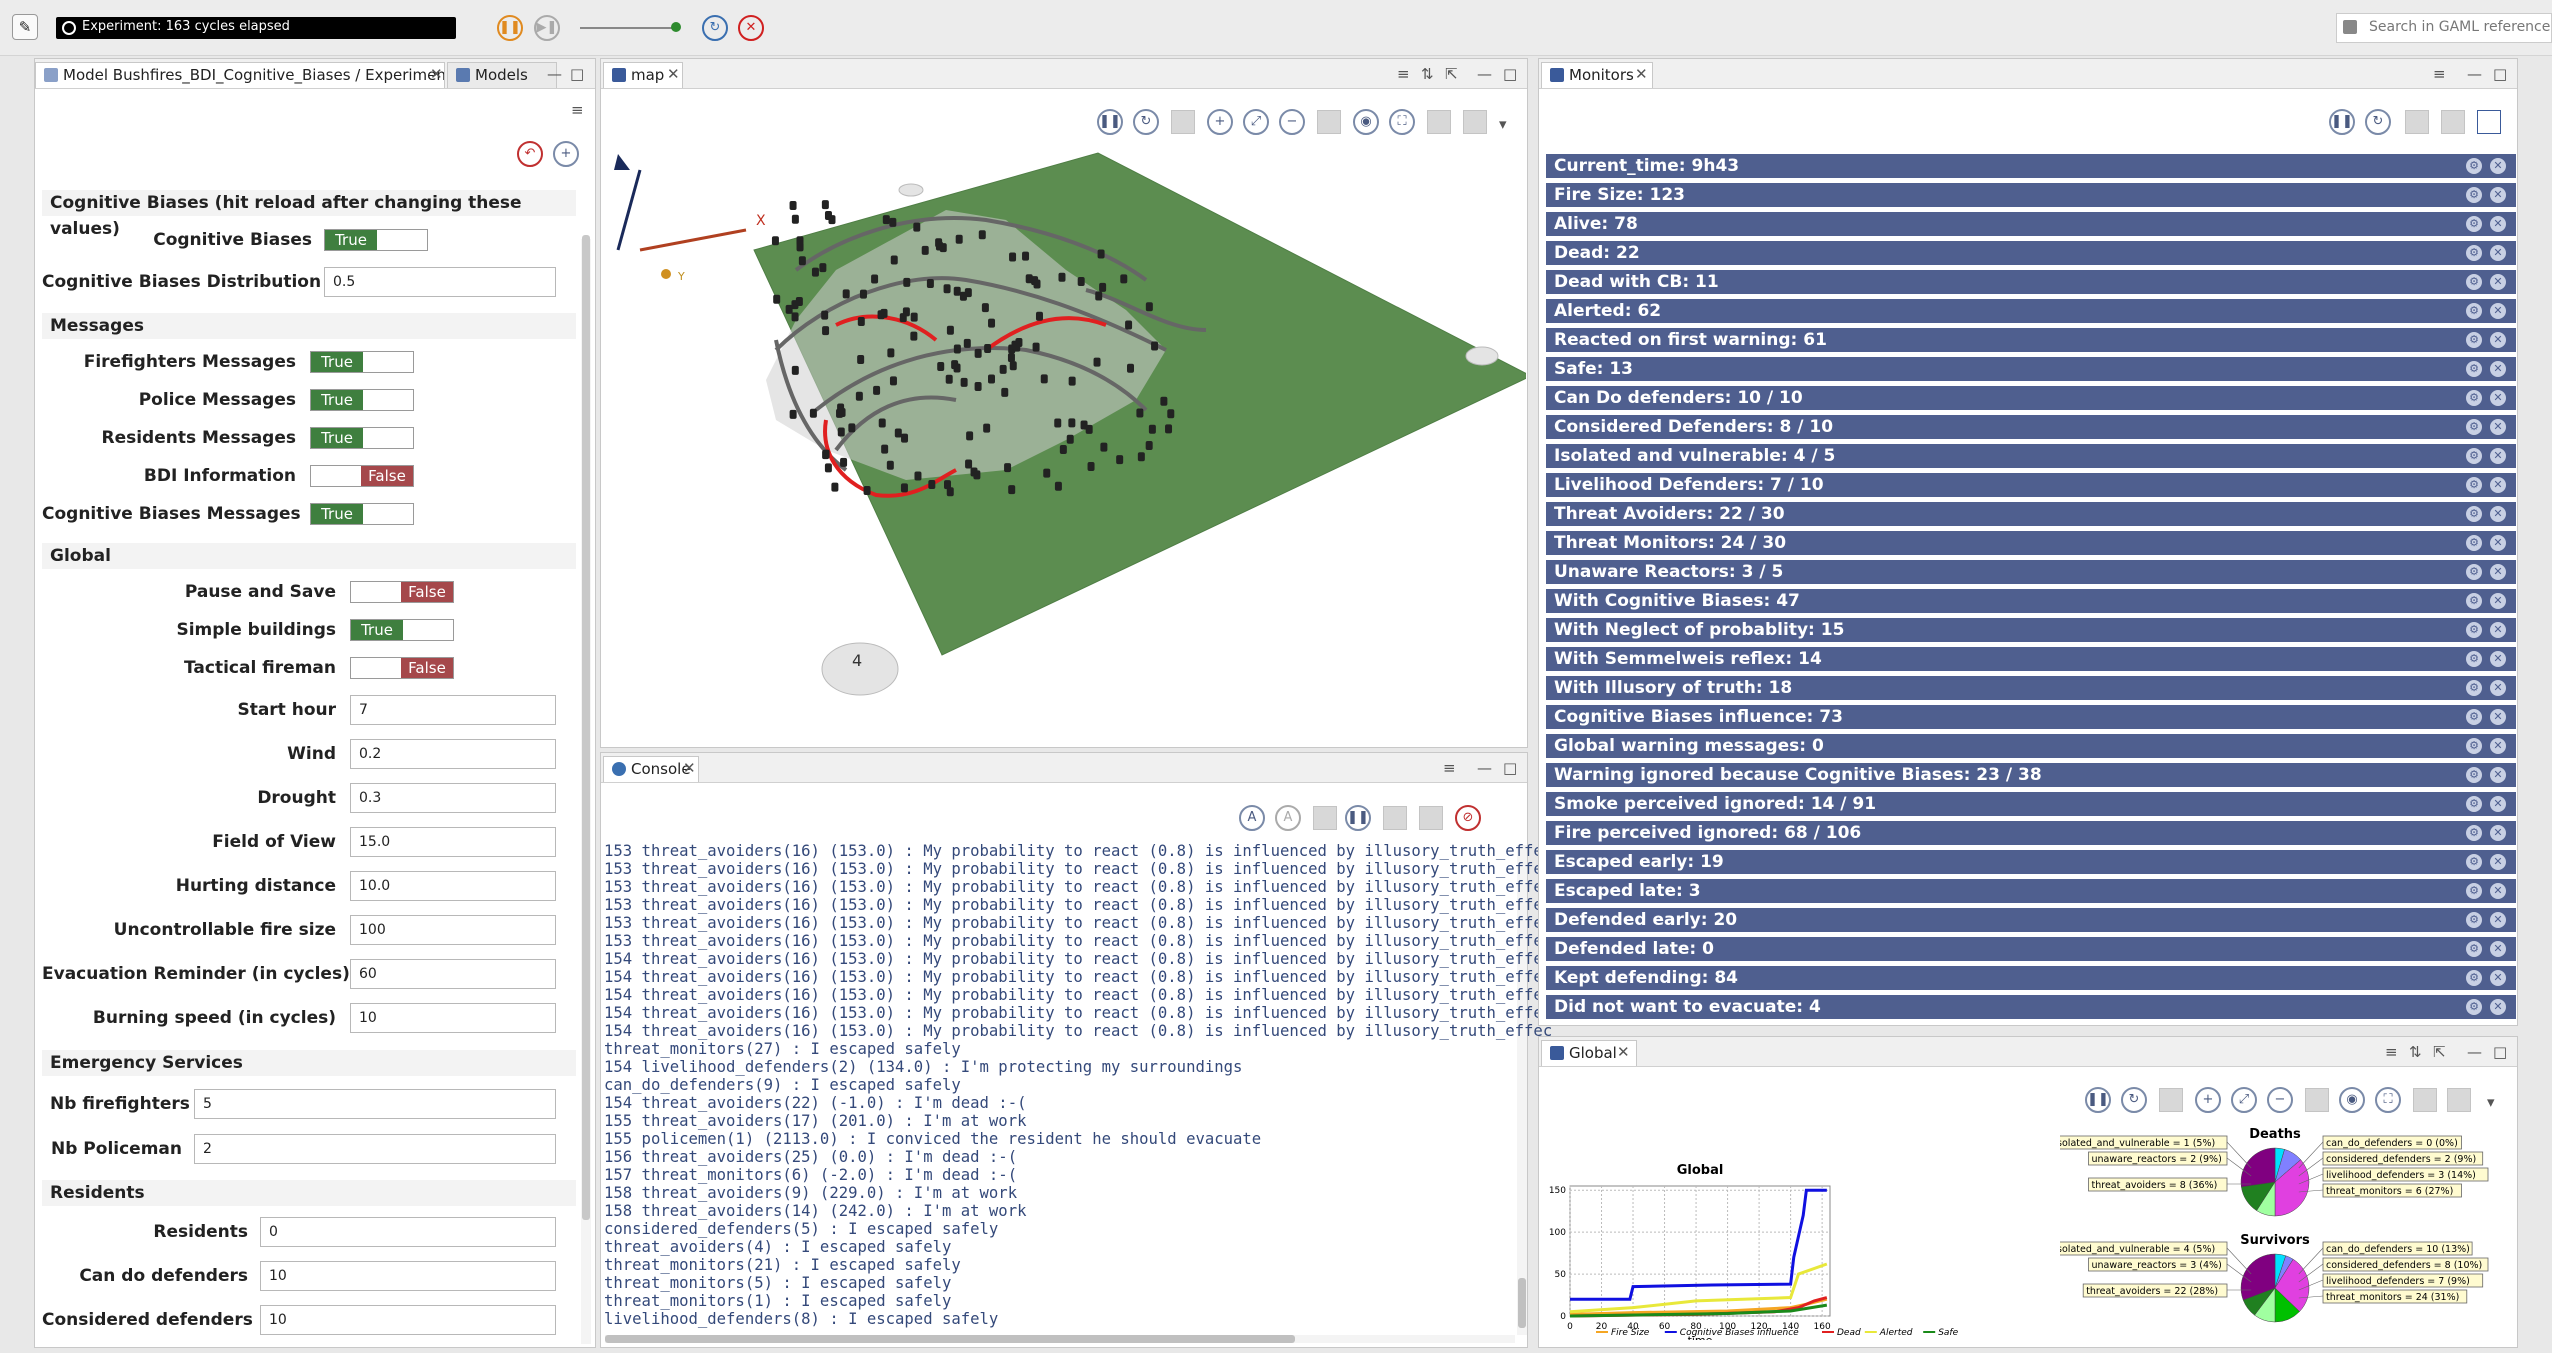 This screenshot has width=2552, height=1353. What do you see at coordinates (2134, 1100) in the screenshot?
I see `sync-display-icon: ↻` at bounding box center [2134, 1100].